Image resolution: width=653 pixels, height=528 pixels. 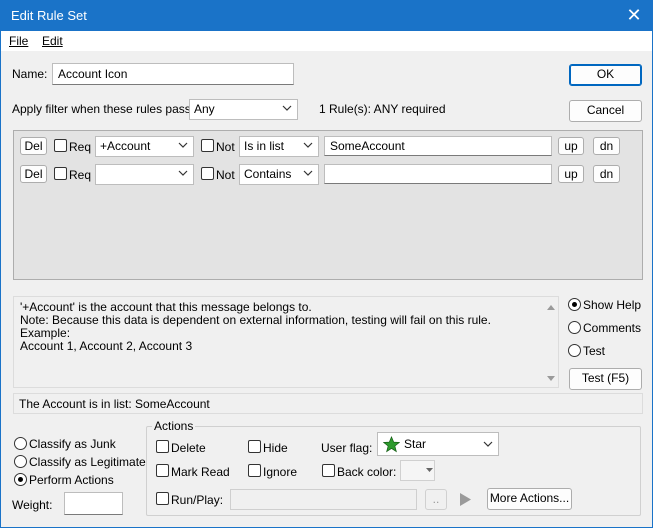 What do you see at coordinates (254, 470) in the screenshot?
I see `ignore-checkbox` at bounding box center [254, 470].